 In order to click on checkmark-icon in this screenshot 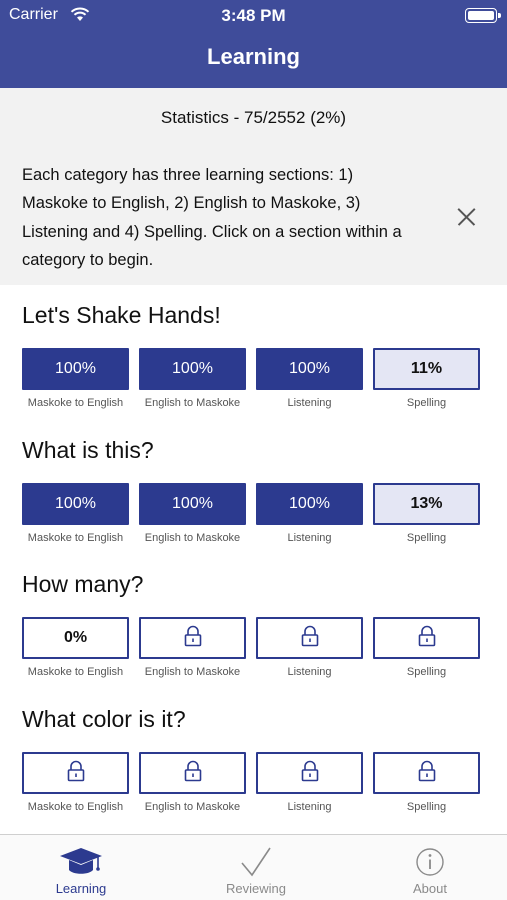, I will do `click(256, 862)`.